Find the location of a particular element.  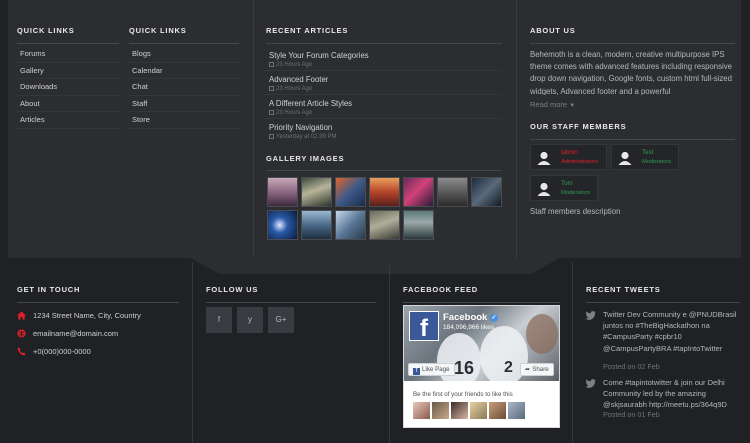

article-item: A Different Article Styles 23 Hours Ago is located at coordinates (384, 108).